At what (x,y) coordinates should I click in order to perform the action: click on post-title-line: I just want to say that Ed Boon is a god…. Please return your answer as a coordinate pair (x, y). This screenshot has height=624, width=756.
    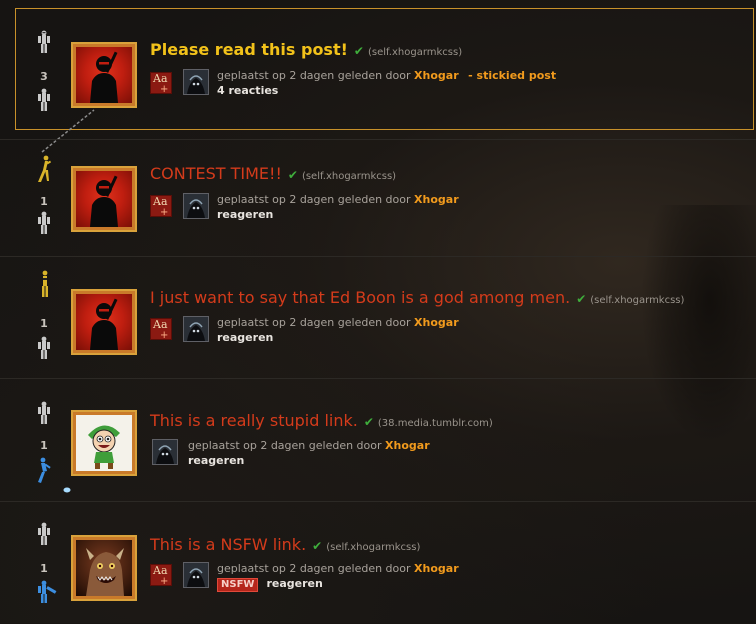
    Looking at the image, I should click on (417, 297).